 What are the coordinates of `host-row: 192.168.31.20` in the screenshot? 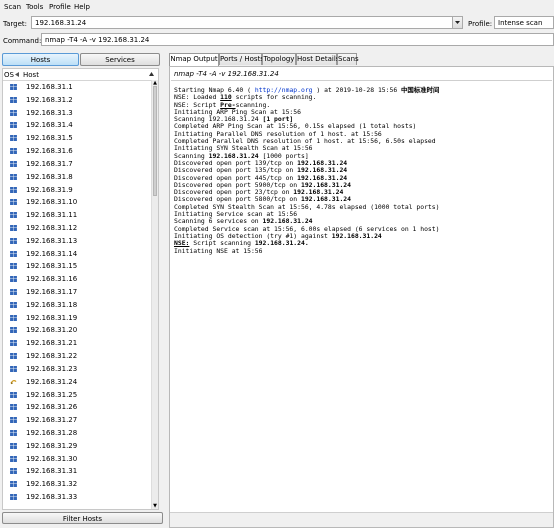 It's located at (78, 330).